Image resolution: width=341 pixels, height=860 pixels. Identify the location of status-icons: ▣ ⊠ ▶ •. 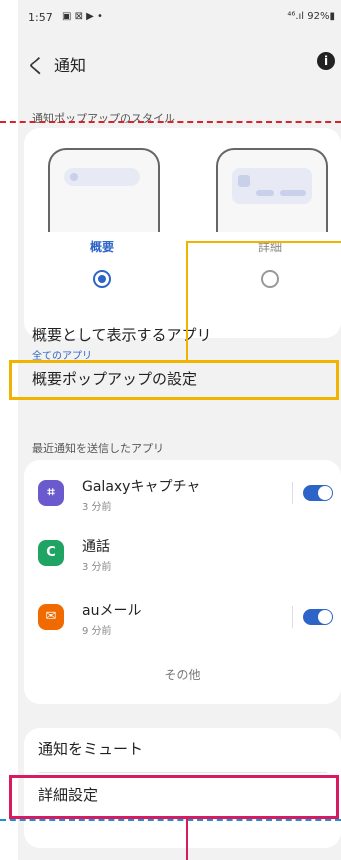
(82, 16).